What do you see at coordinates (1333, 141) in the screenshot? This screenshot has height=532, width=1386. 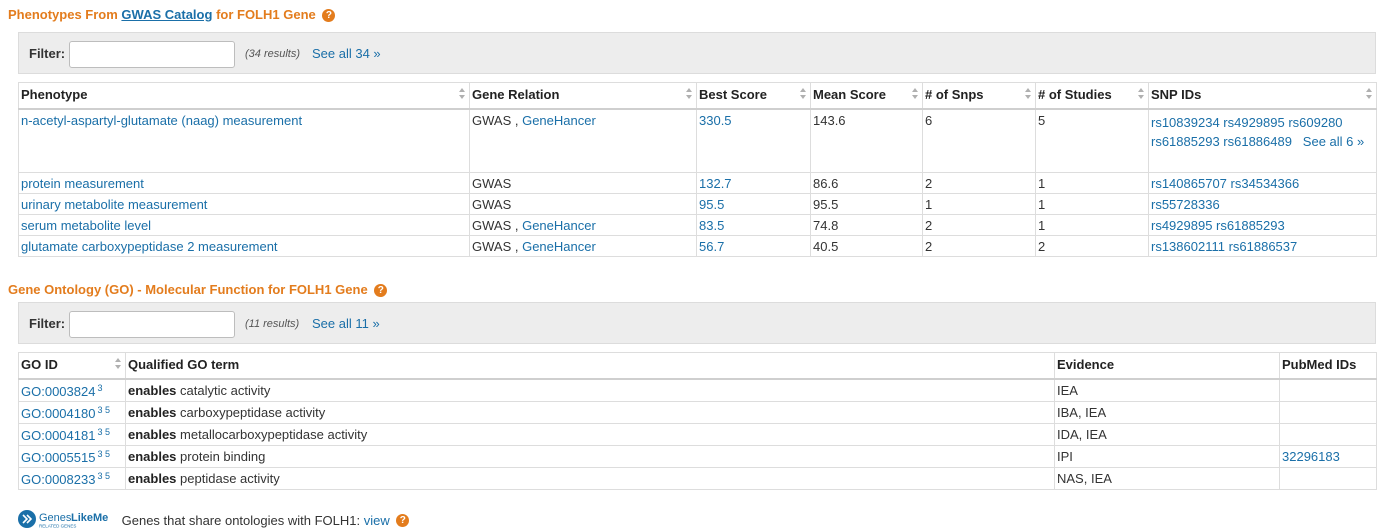 I see `snp-see-all-link: See all 6 »` at bounding box center [1333, 141].